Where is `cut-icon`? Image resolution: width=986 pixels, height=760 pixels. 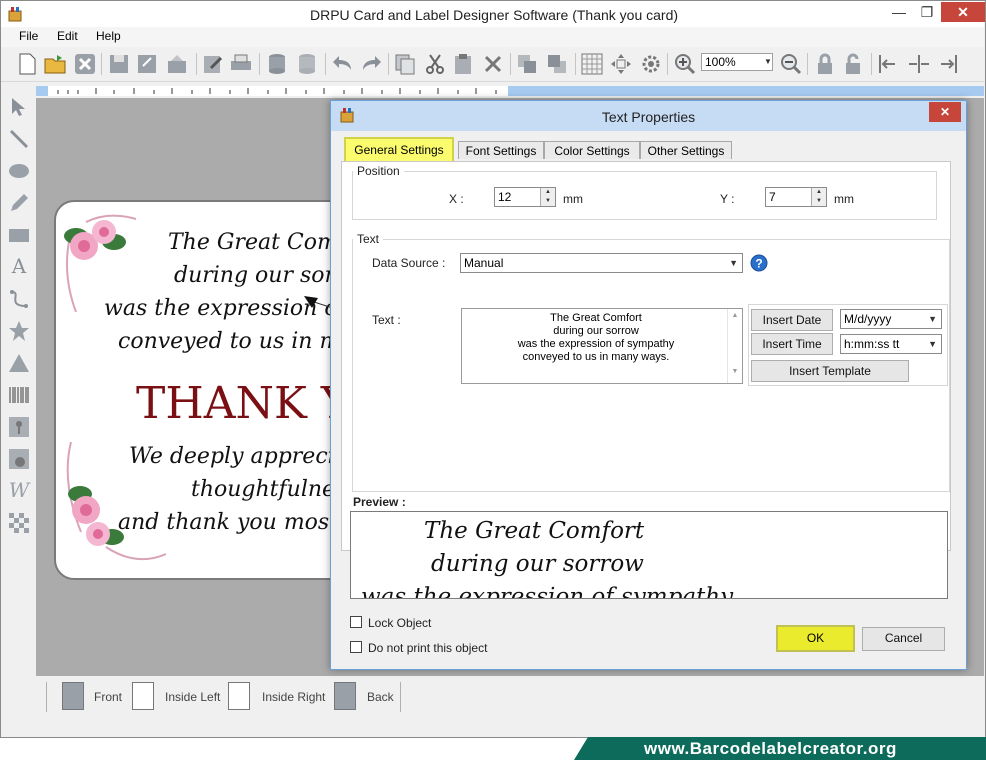 cut-icon is located at coordinates (435, 64).